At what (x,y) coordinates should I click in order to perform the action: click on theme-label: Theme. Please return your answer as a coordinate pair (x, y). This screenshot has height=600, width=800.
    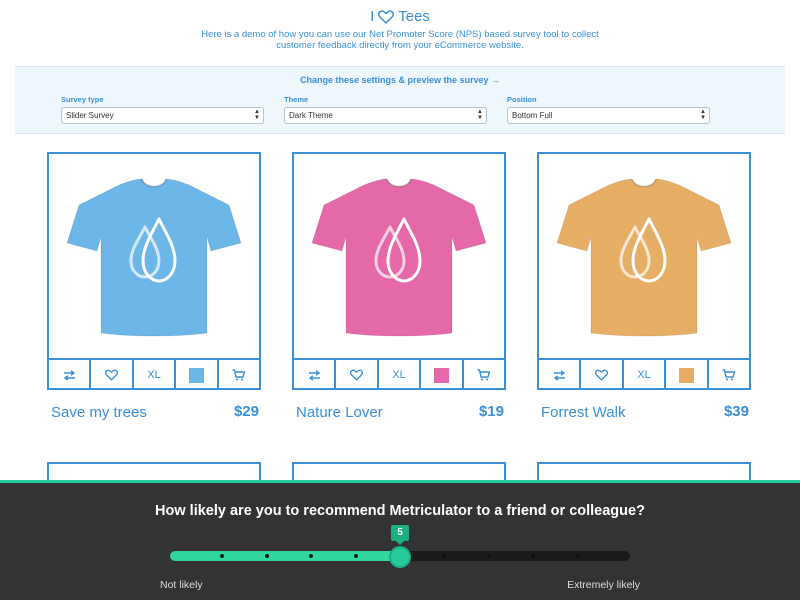
    Looking at the image, I should click on (296, 99).